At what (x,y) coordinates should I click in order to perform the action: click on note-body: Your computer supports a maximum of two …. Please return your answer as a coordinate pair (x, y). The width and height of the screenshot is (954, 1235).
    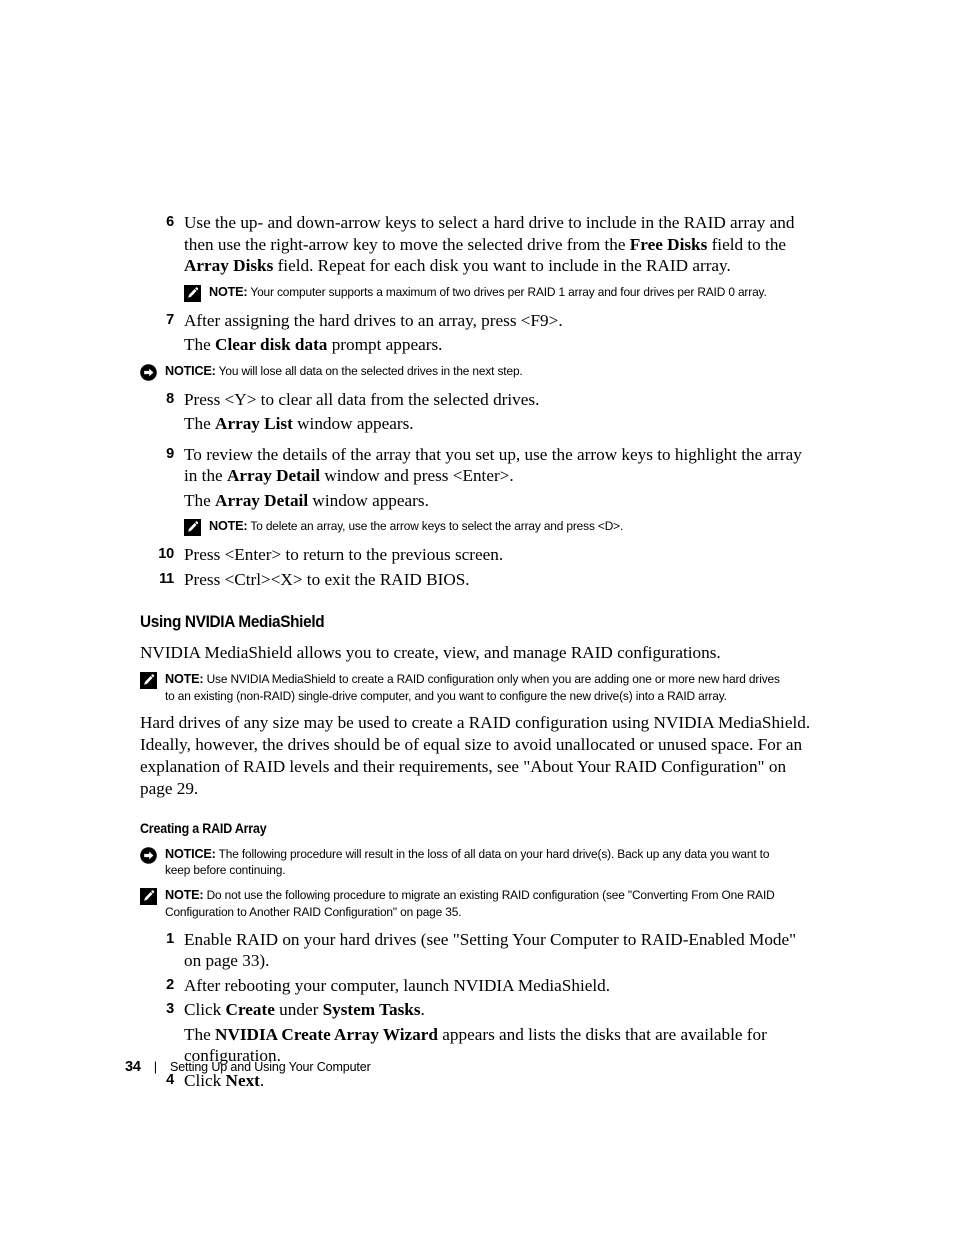
    Looking at the image, I should click on (508, 291).